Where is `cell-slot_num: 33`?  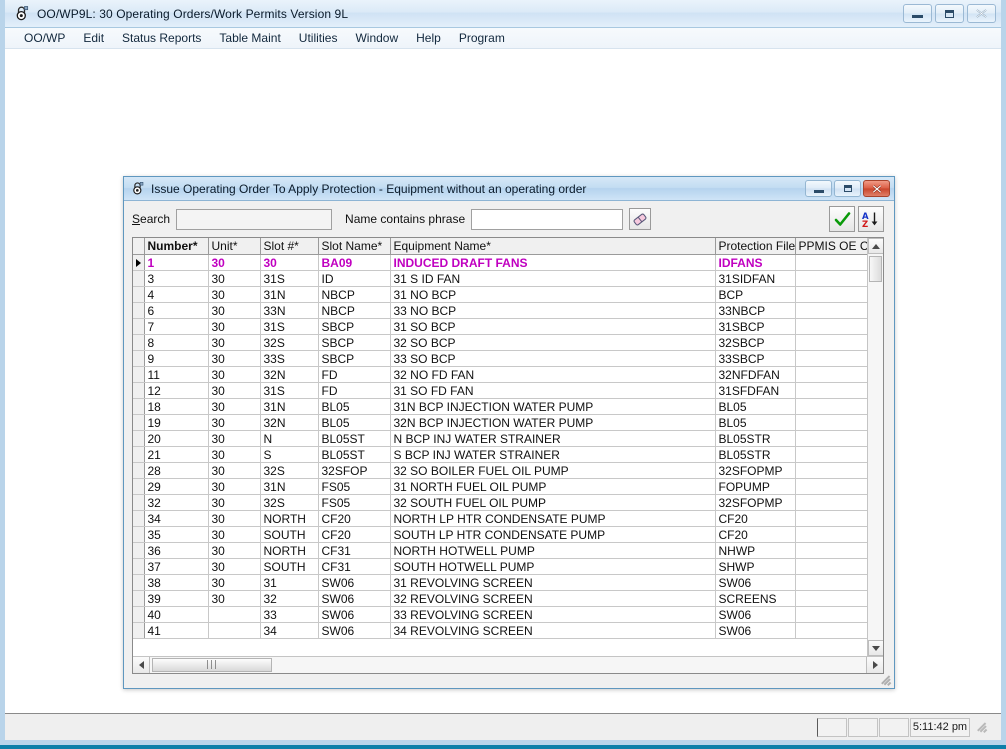 cell-slot_num: 33 is located at coordinates (289, 614).